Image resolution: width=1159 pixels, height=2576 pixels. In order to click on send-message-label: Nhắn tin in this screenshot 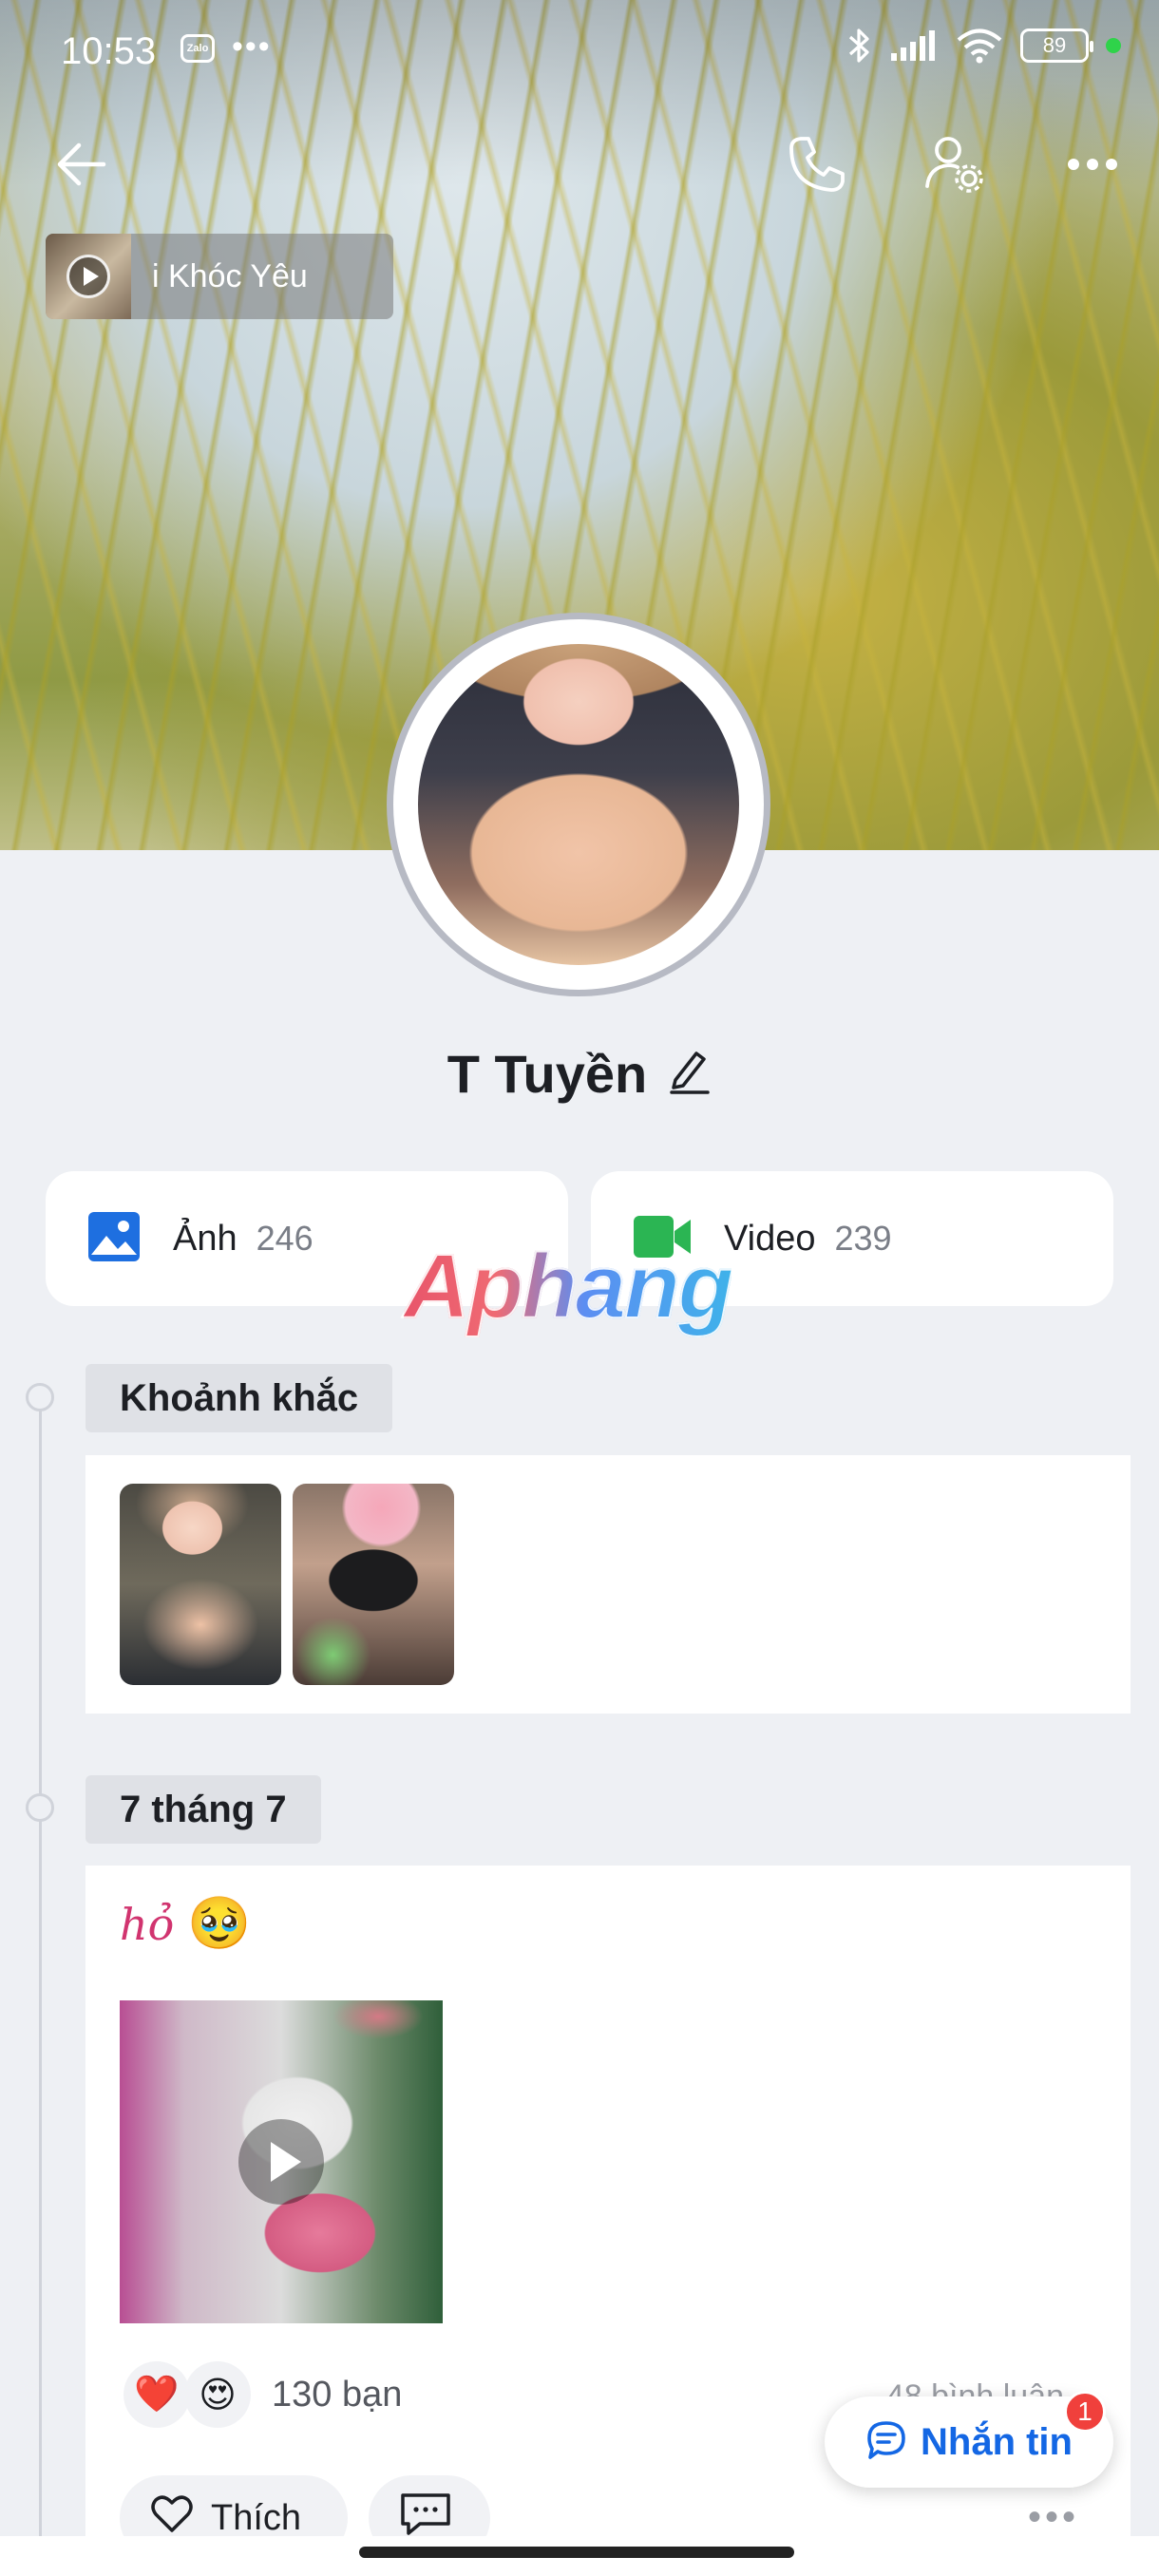, I will do `click(997, 2441)`.